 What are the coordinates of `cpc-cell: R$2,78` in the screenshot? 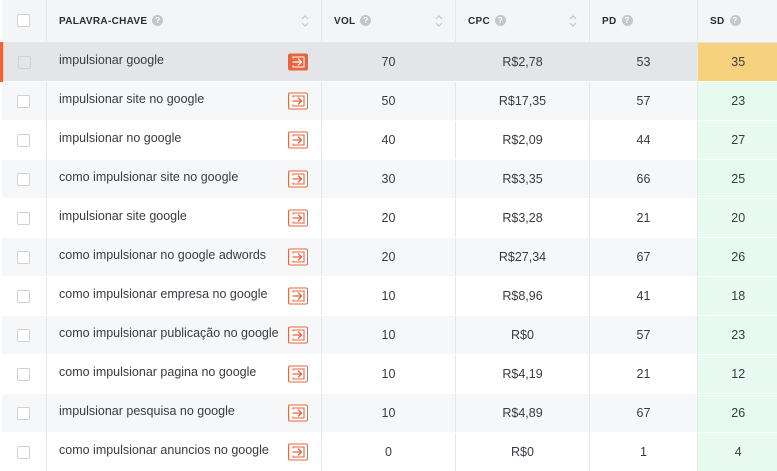 It's located at (522, 62).